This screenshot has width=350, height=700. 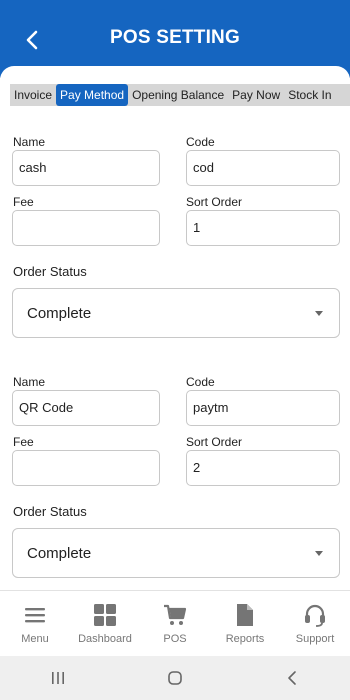 What do you see at coordinates (263, 228) in the screenshot?
I see `sort-order-field: 1` at bounding box center [263, 228].